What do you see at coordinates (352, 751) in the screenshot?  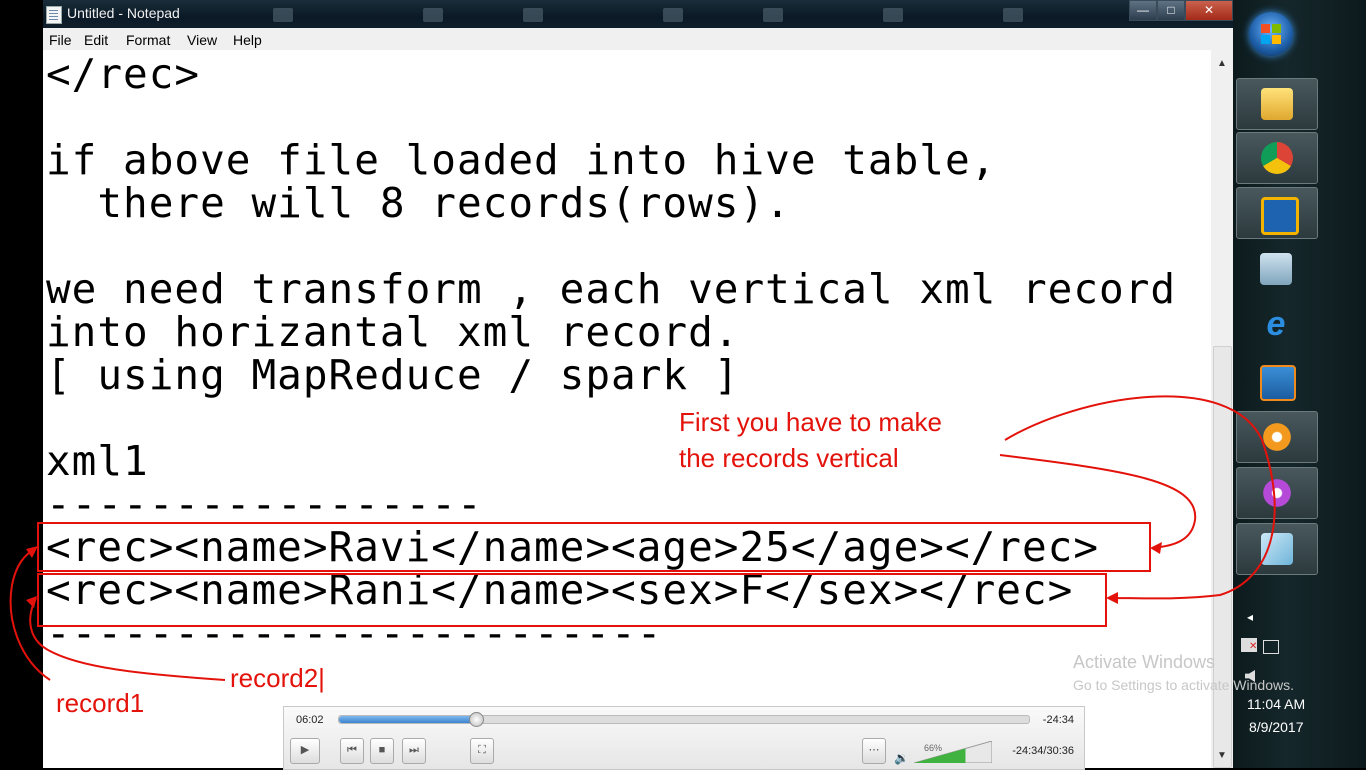 I see `previous-button: ⏮` at bounding box center [352, 751].